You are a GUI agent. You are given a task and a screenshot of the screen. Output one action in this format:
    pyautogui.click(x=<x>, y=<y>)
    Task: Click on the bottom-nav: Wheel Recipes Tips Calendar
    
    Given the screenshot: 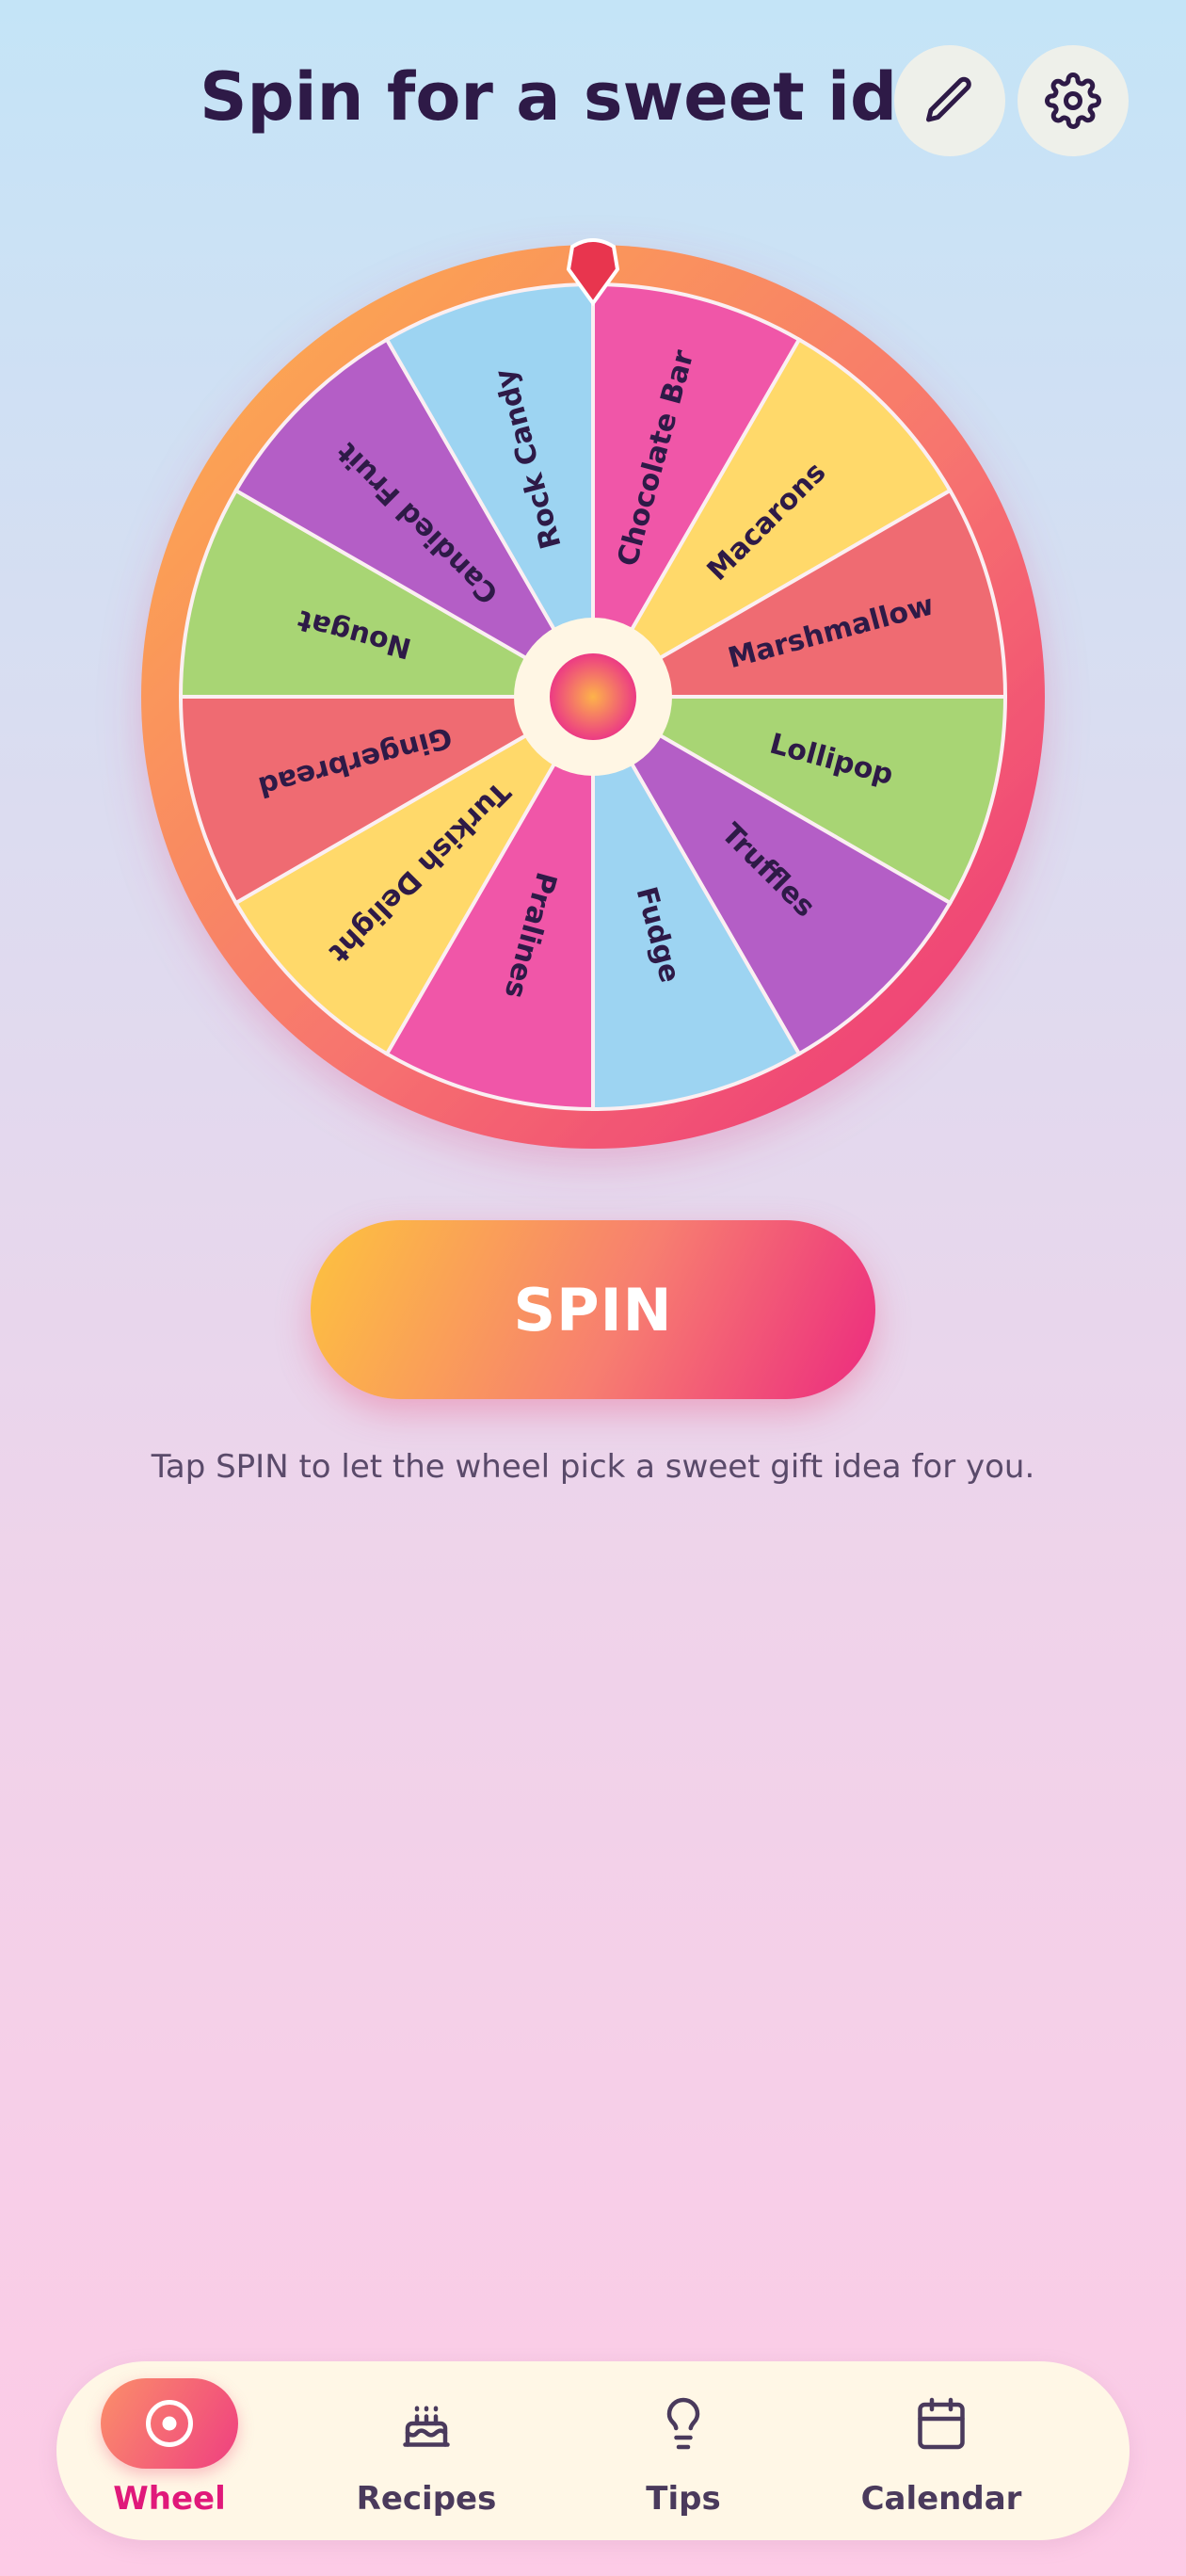 What is the action you would take?
    pyautogui.click(x=593, y=2450)
    